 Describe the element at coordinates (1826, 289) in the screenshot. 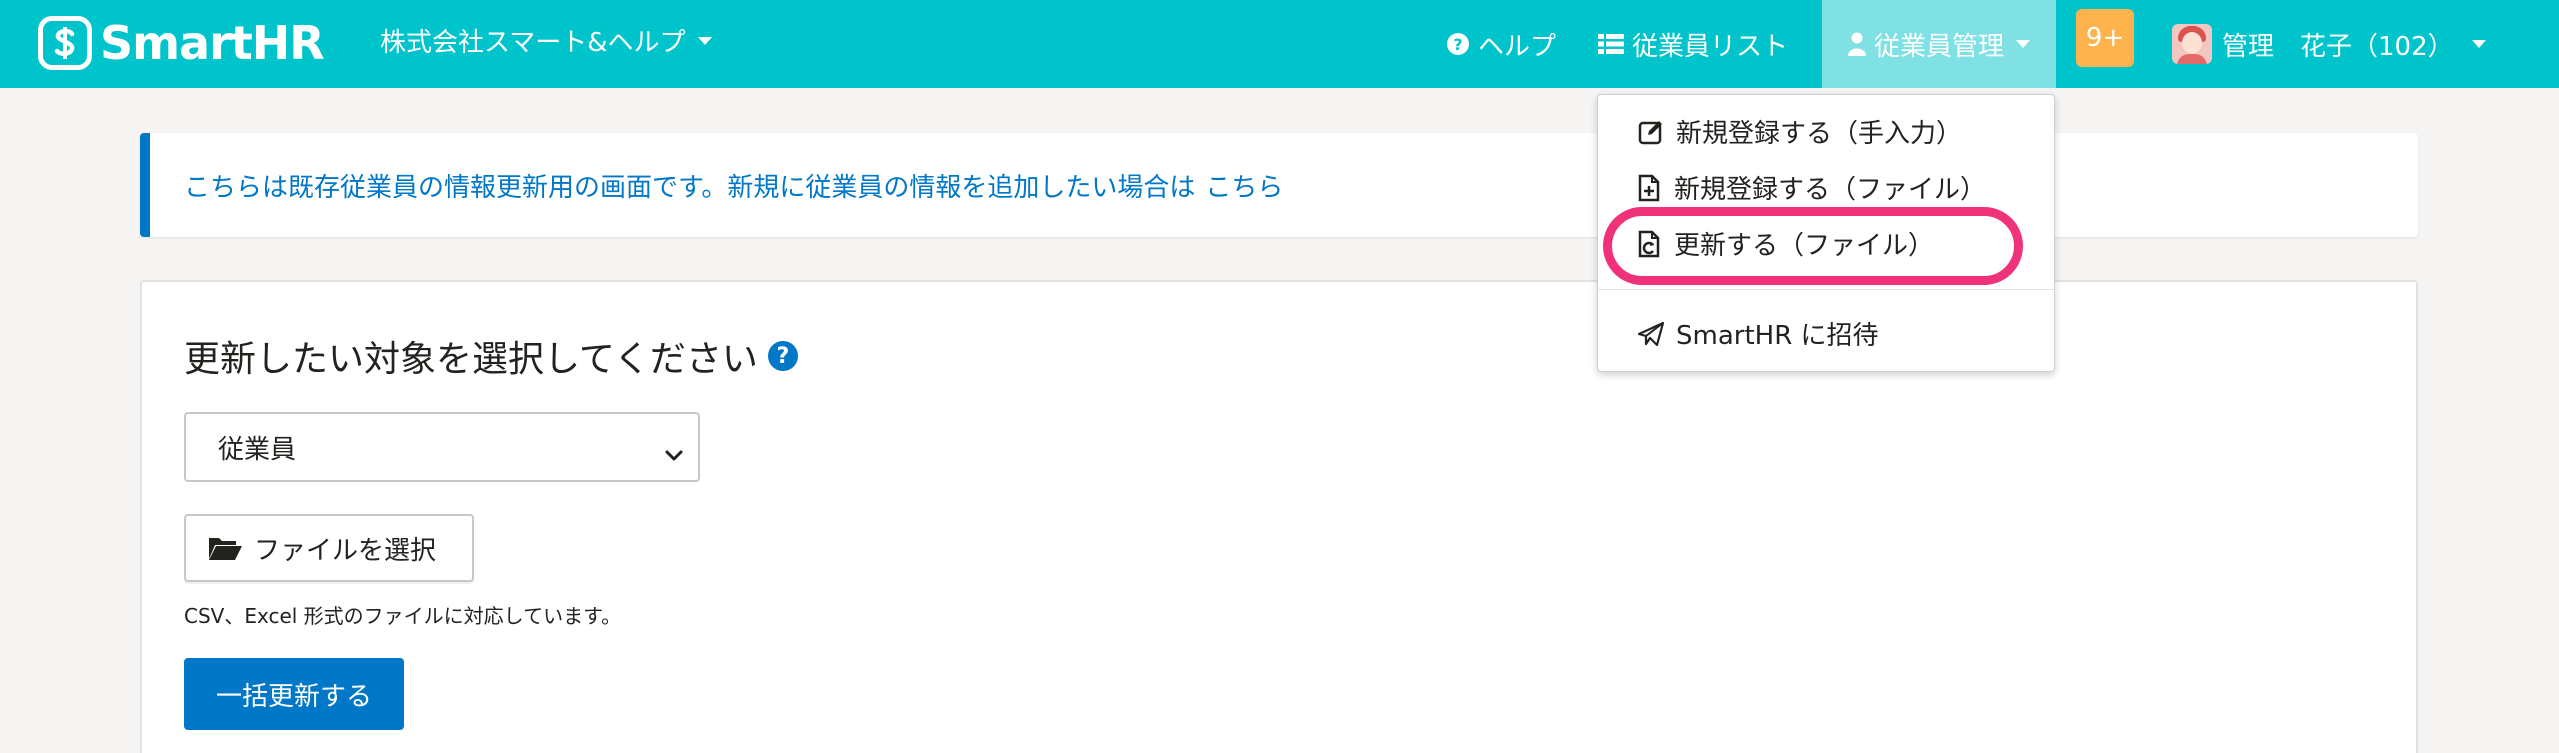

I see `menu-divider` at that location.